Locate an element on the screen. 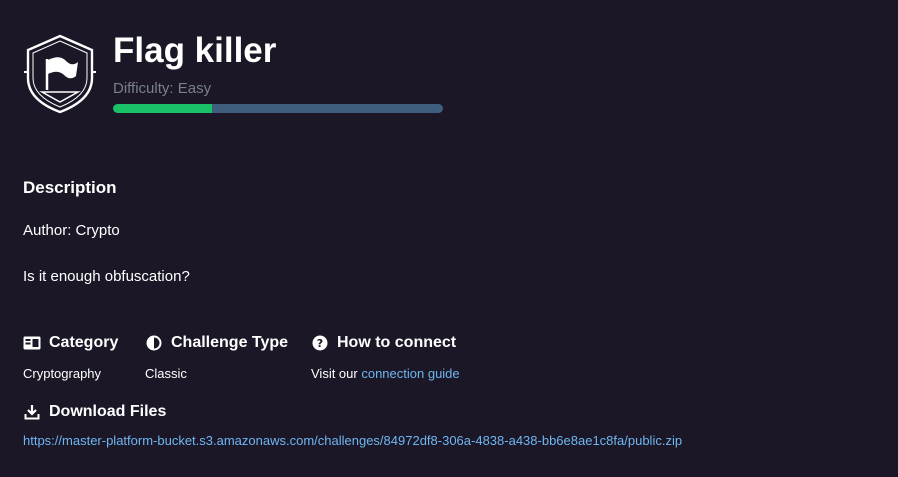 The width and height of the screenshot is (898, 477). question-circle-icon: ? is located at coordinates (320, 343).